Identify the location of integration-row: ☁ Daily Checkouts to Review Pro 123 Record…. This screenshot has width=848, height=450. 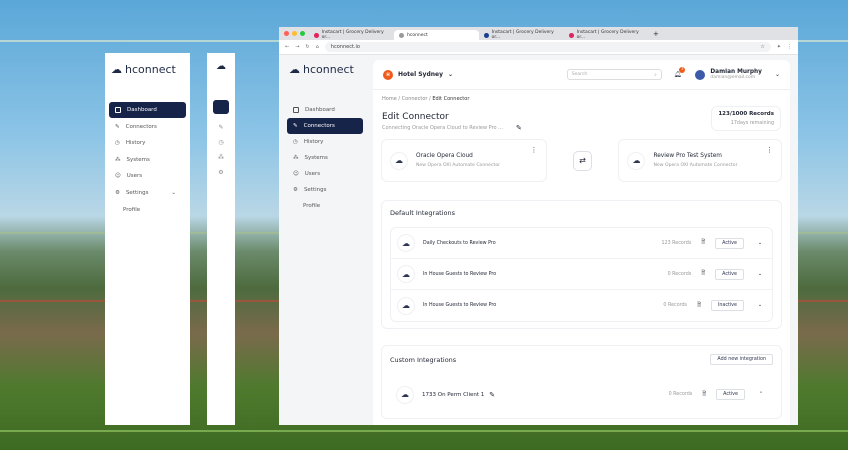
(581, 243).